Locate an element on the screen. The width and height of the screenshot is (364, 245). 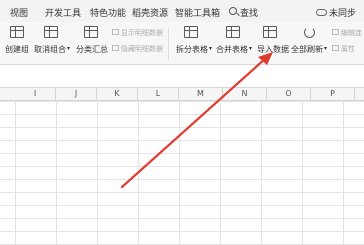
search-label: 查找 is located at coordinates (249, 12).